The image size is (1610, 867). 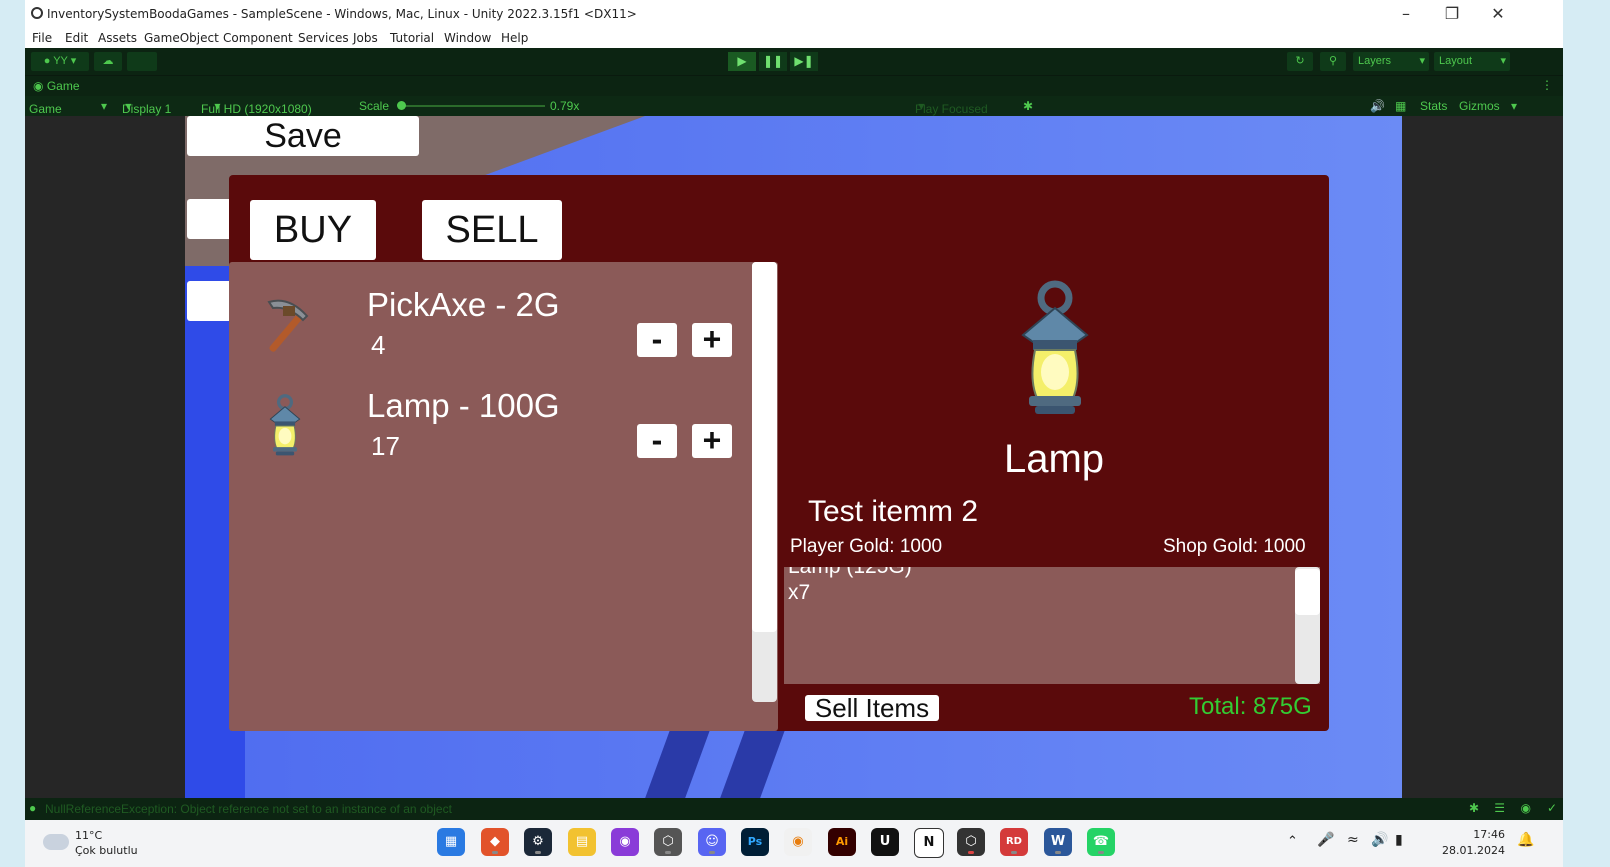 I want to click on gizmos-button: Gizmos, so click(x=1479, y=106).